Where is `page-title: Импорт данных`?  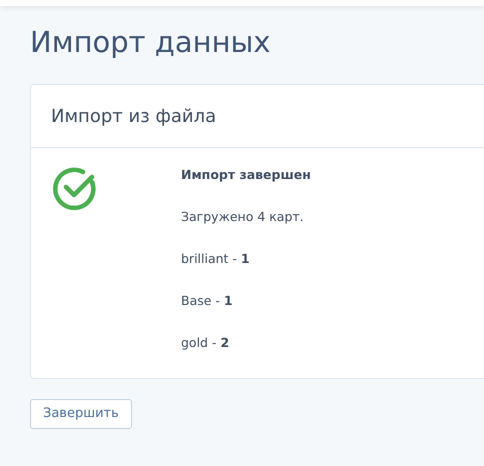 page-title: Импорт данных is located at coordinates (151, 42).